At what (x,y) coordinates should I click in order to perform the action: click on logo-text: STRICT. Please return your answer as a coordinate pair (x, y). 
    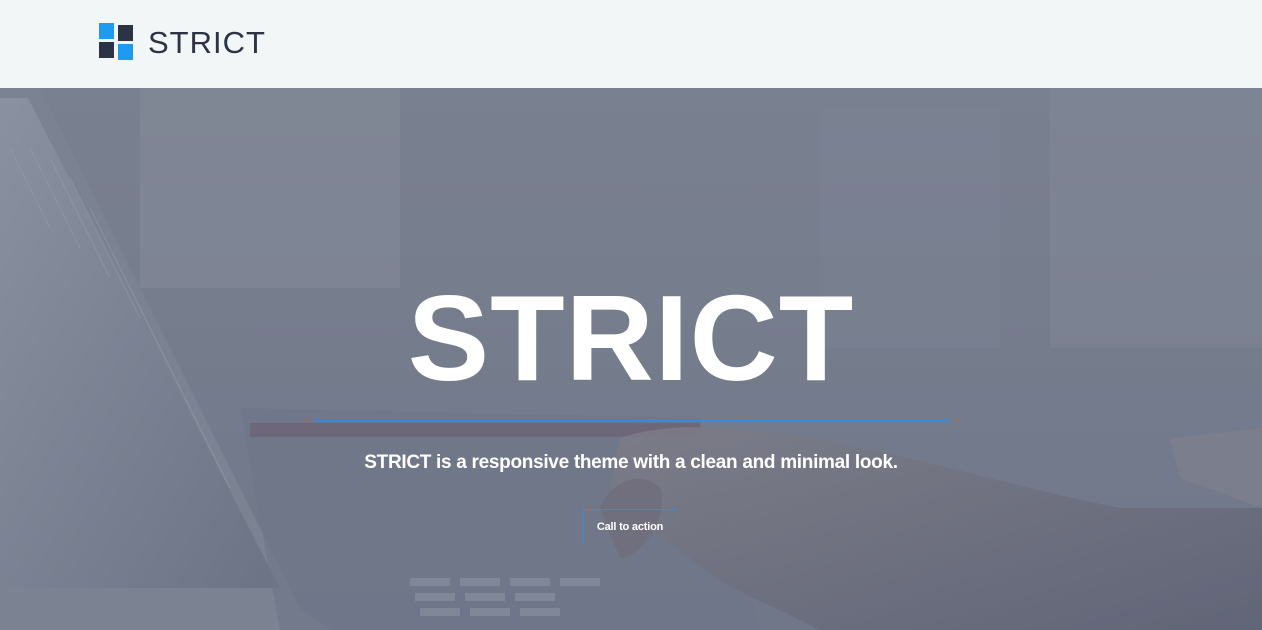
    Looking at the image, I should click on (207, 42).